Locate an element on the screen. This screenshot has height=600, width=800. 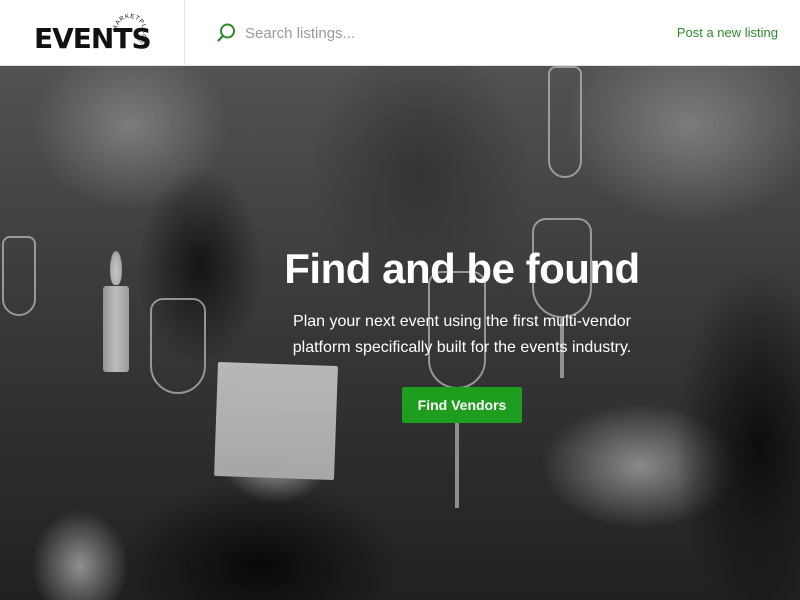
top-navigation-bar: EVENTS MARKETPLACE Post a new listing is located at coordinates (400, 33).